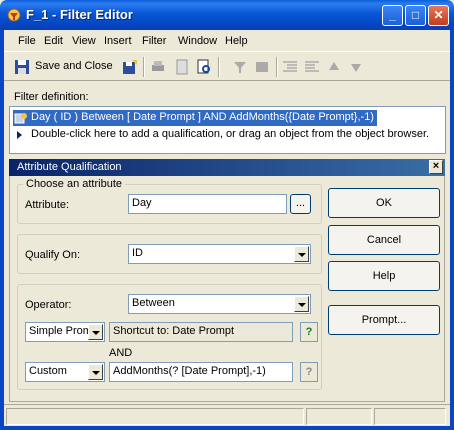 The width and height of the screenshot is (454, 430). Describe the element at coordinates (153, 303) in the screenshot. I see `operator-value: Between` at that location.